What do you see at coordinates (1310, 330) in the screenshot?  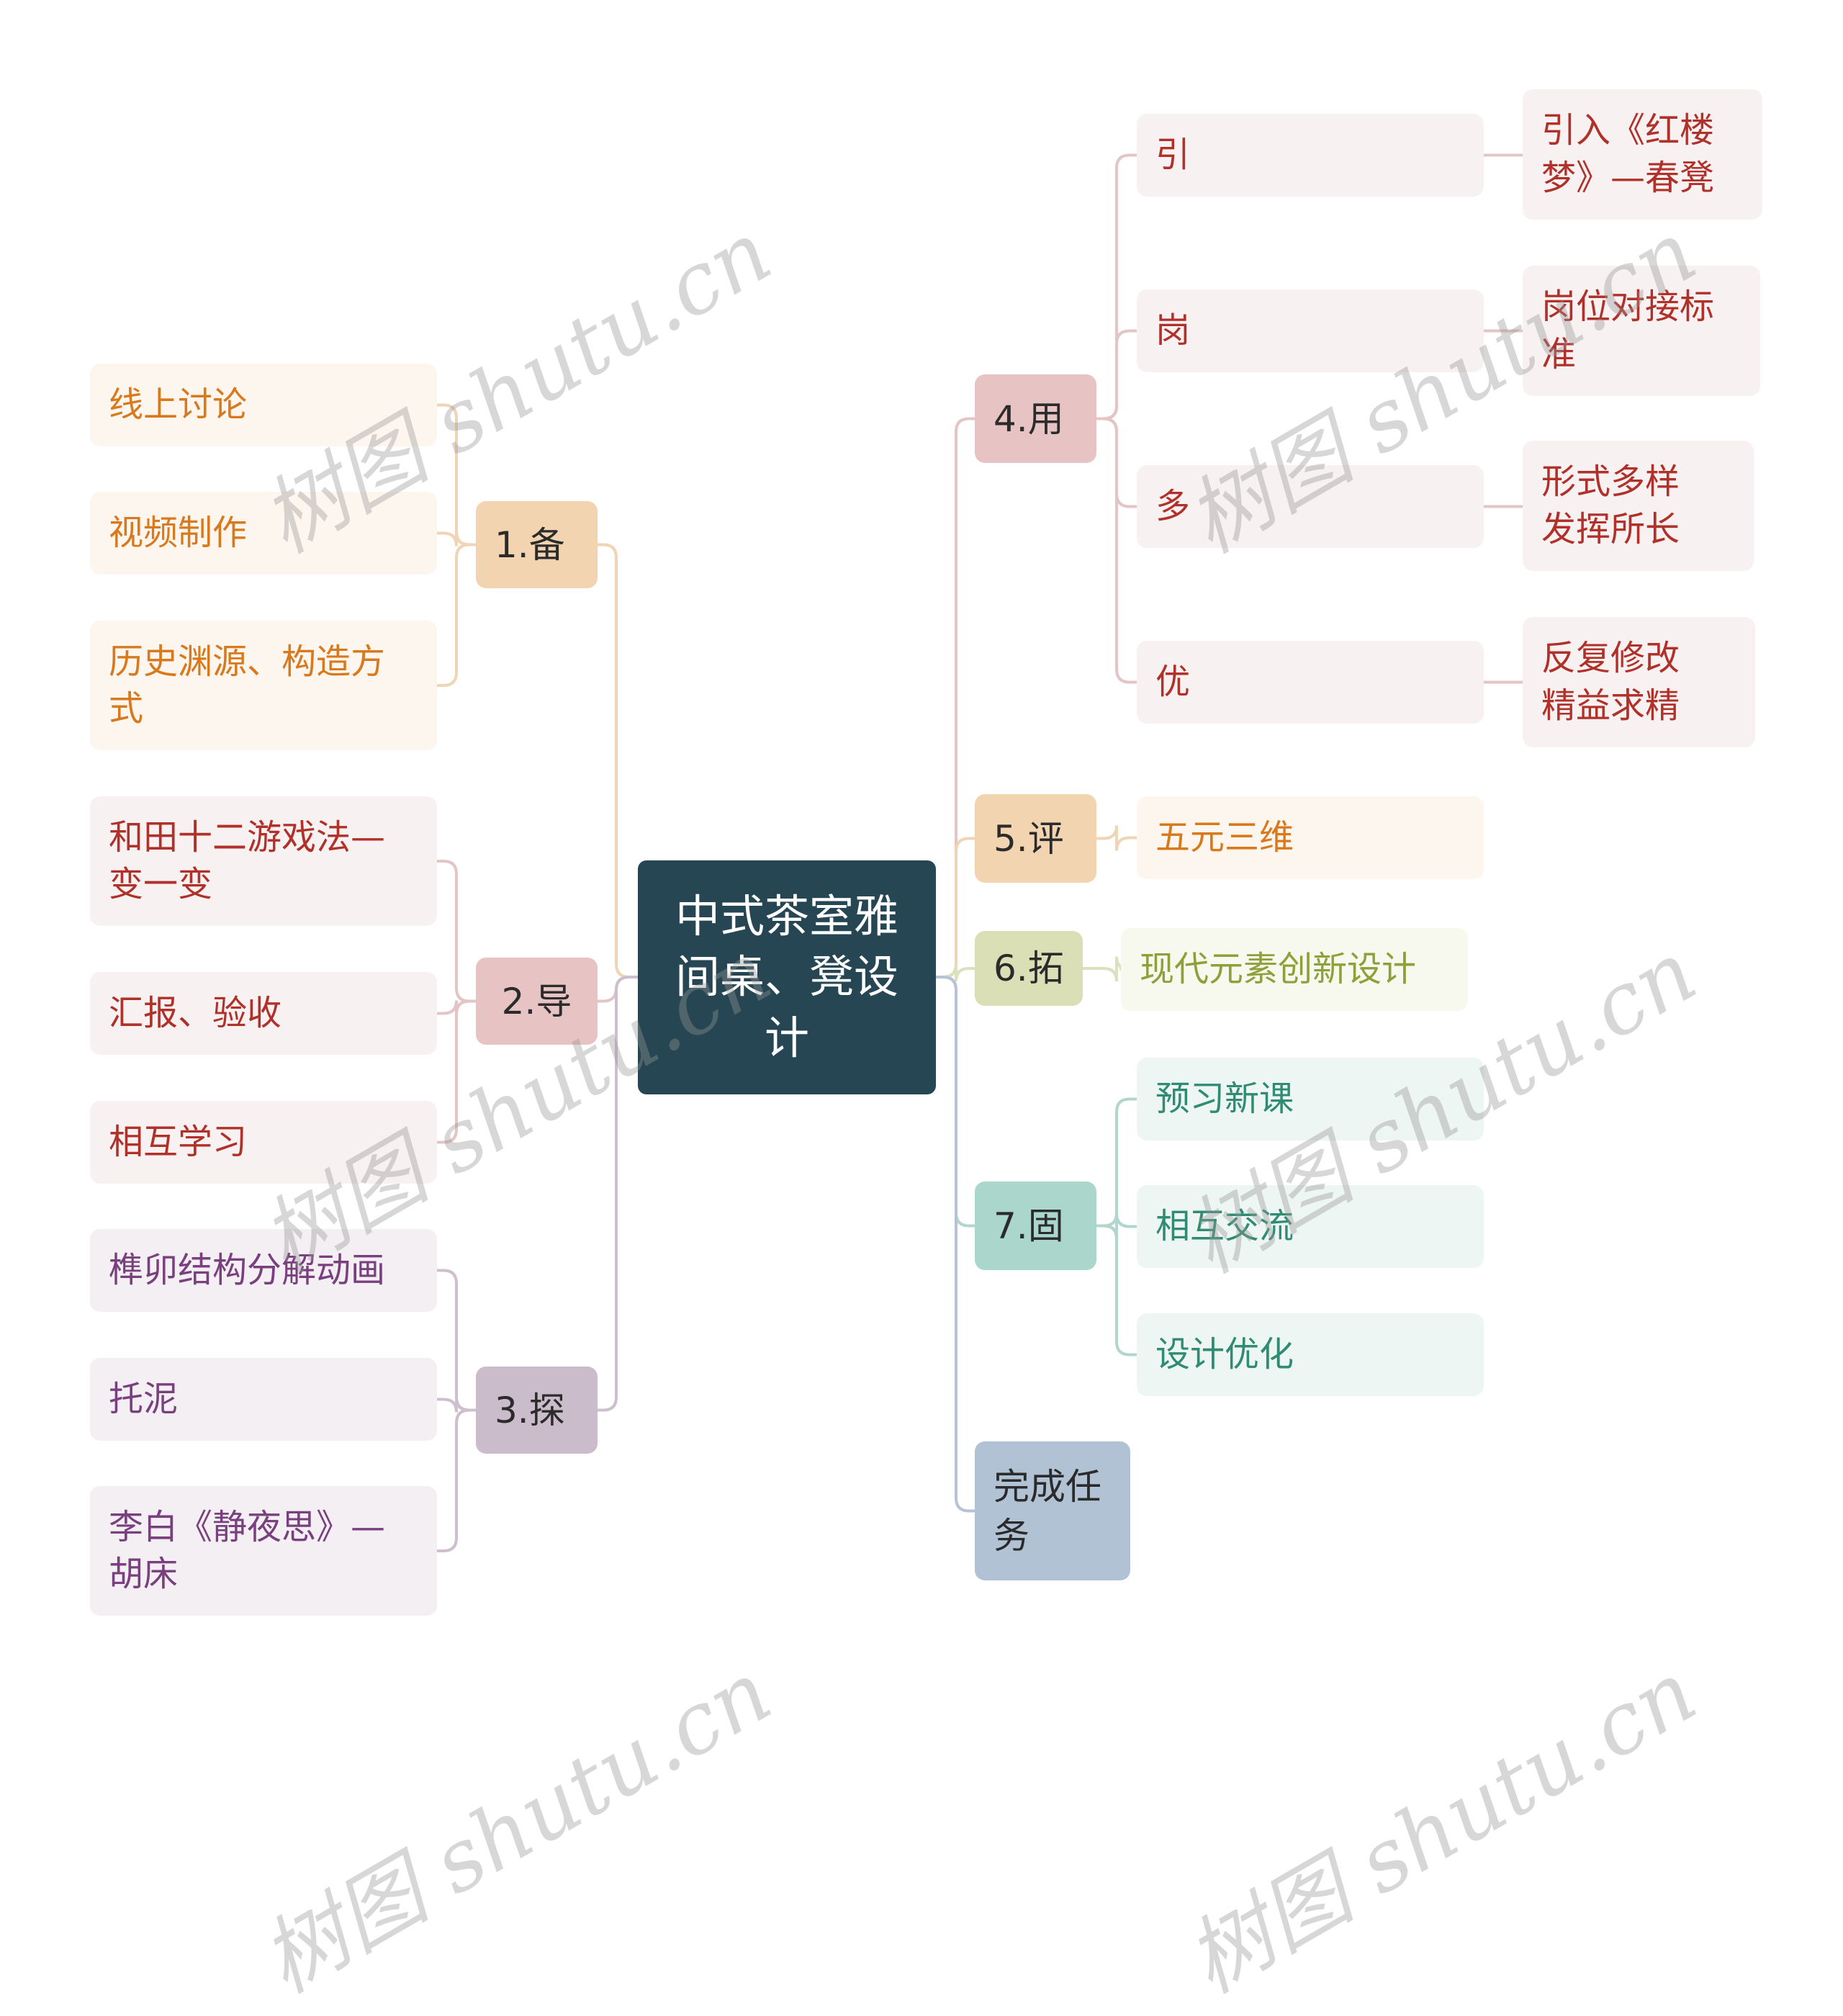 I see `branch-4-subtopic: 岗` at bounding box center [1310, 330].